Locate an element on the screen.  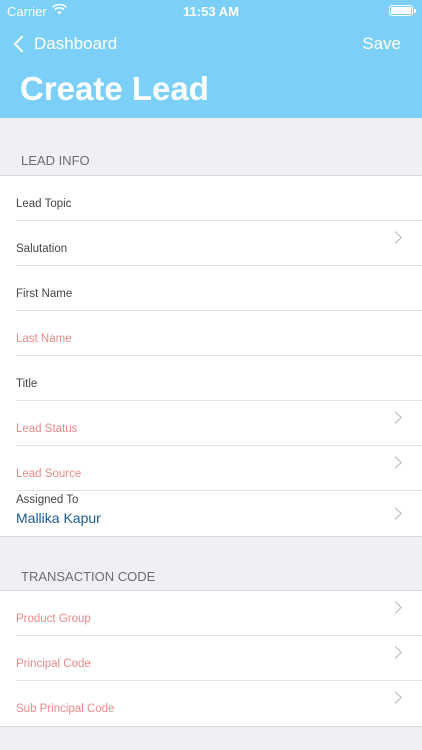
chevron-left-icon is located at coordinates (22, 44).